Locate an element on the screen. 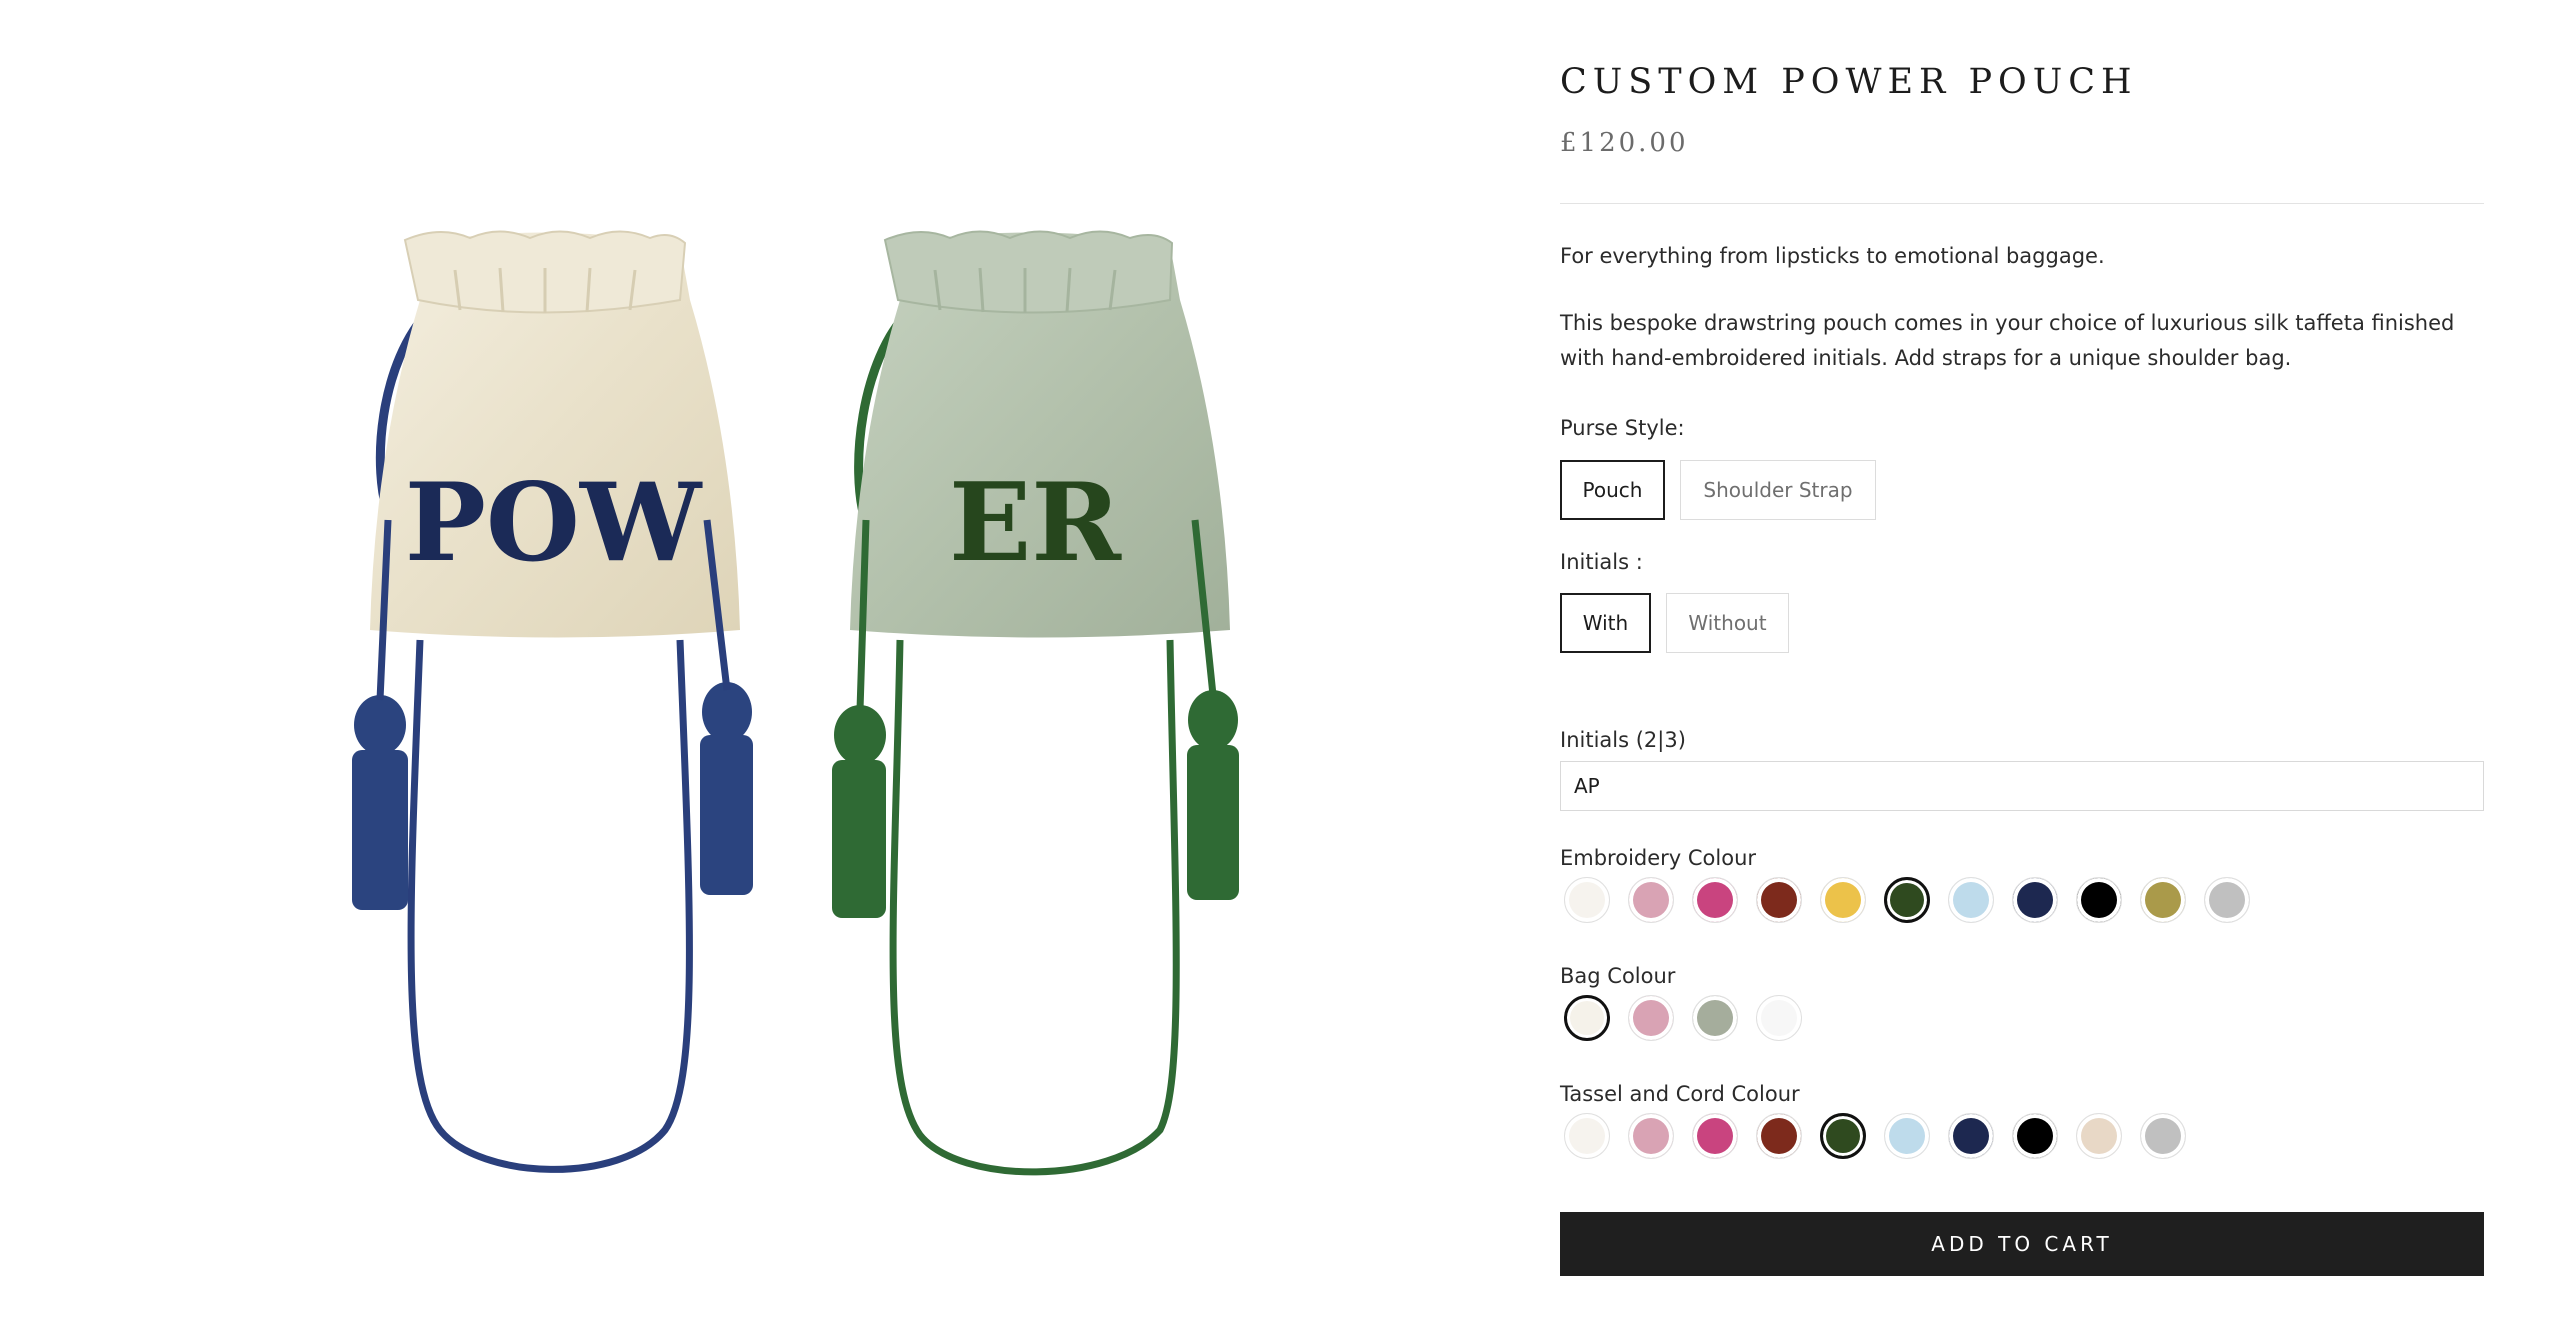  left-bag: POW is located at coordinates (552, 701).